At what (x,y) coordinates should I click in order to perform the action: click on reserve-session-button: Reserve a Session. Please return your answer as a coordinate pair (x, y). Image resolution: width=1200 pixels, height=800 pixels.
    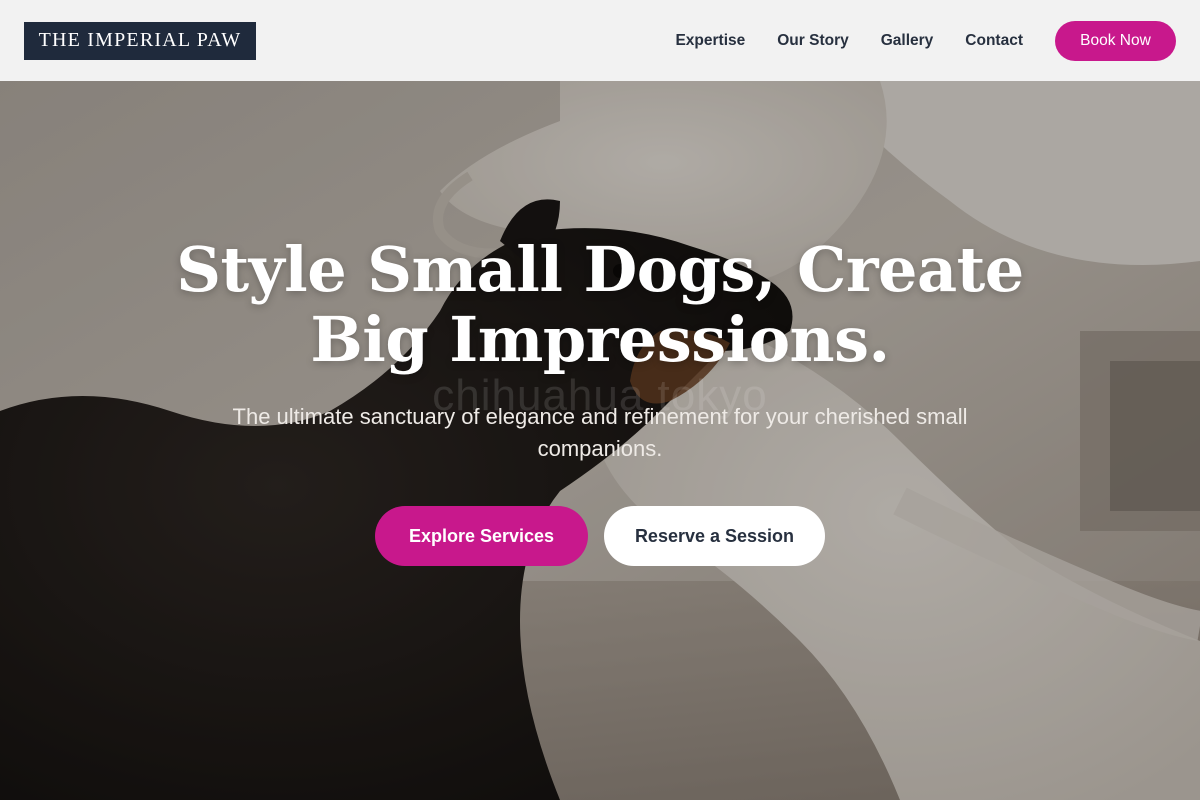
    Looking at the image, I should click on (714, 536).